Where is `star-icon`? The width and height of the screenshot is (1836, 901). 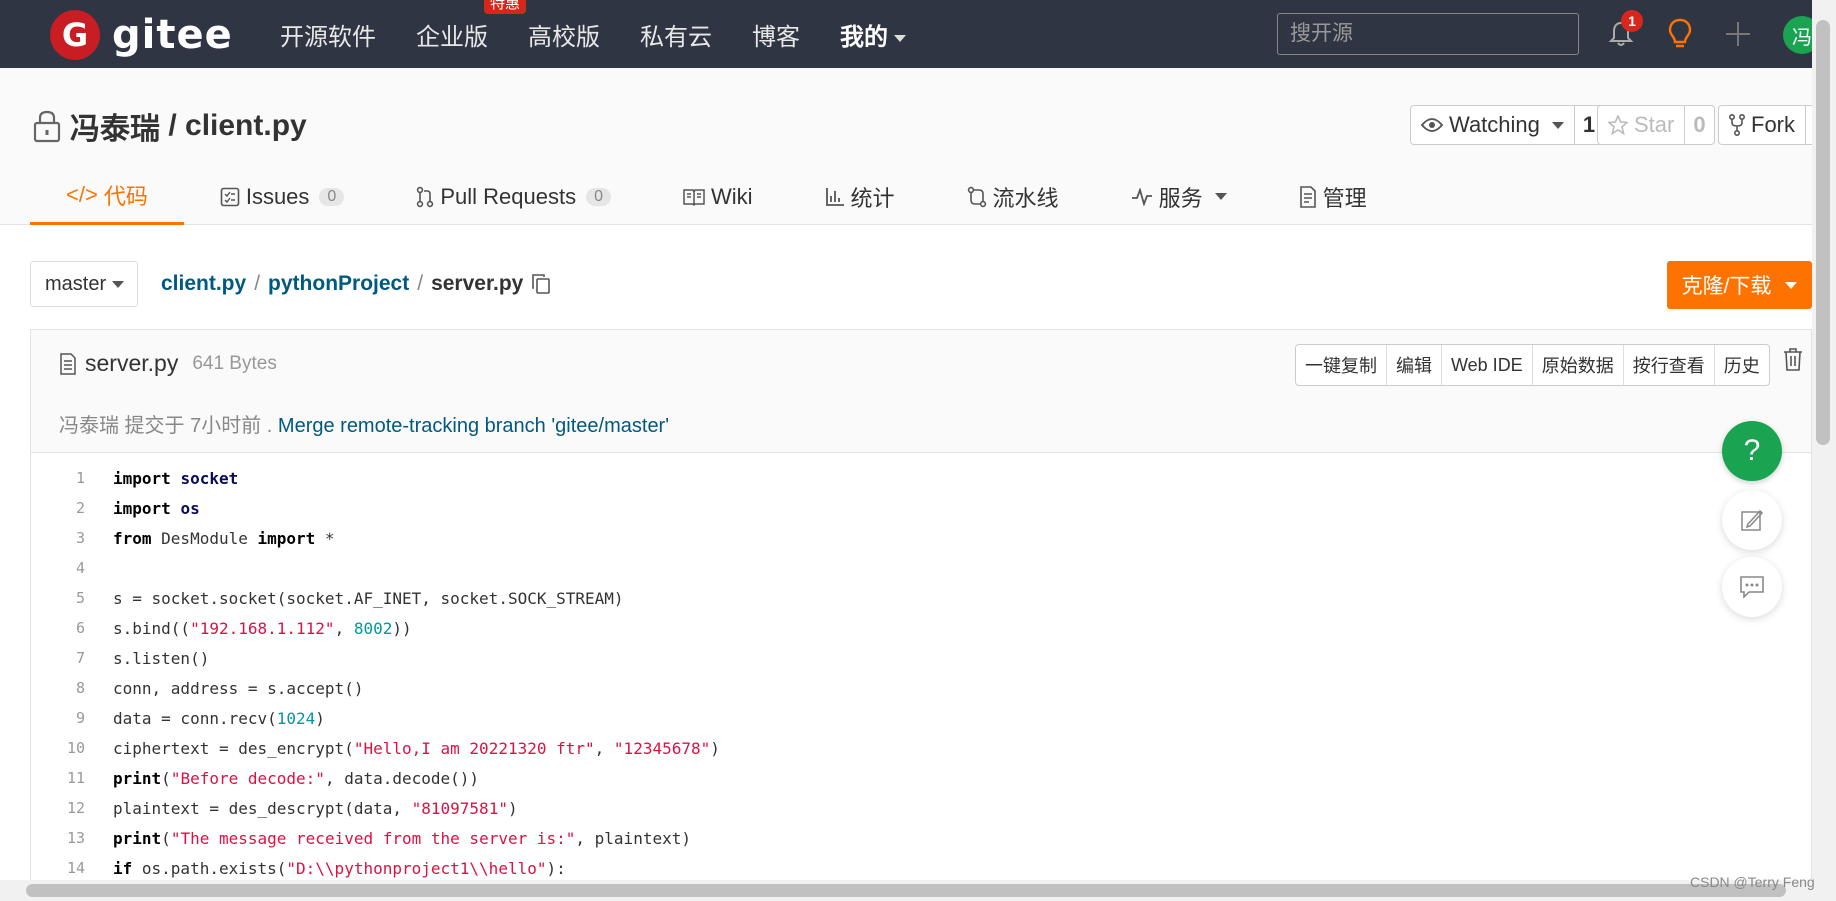 star-icon is located at coordinates (1618, 125).